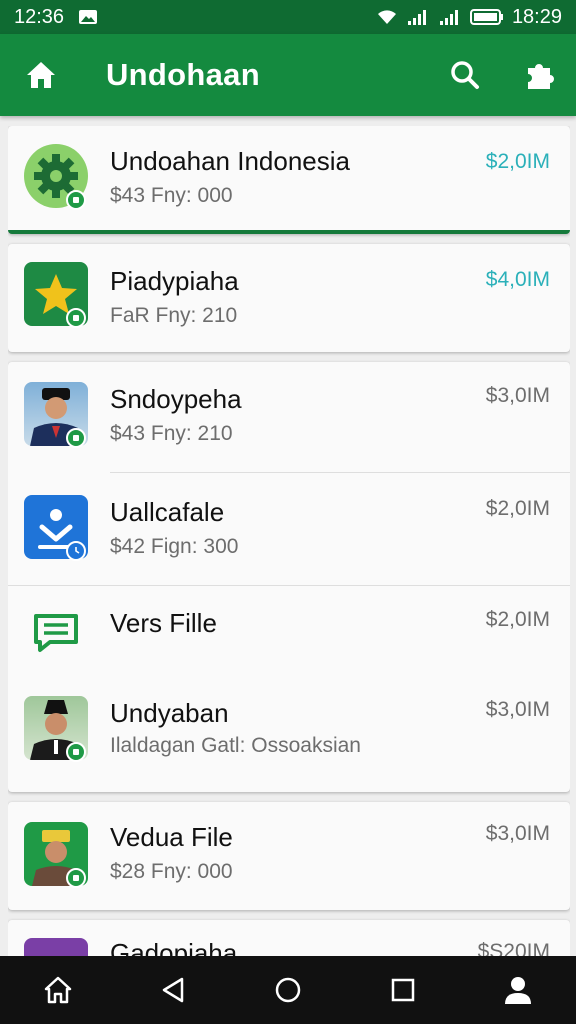  I want to click on back-triangle-icon, so click(173, 990).